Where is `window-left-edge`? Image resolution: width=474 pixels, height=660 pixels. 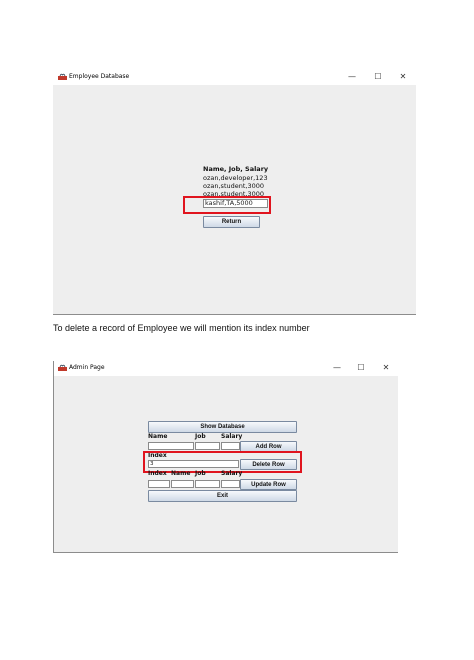 window-left-edge is located at coordinates (53, 457).